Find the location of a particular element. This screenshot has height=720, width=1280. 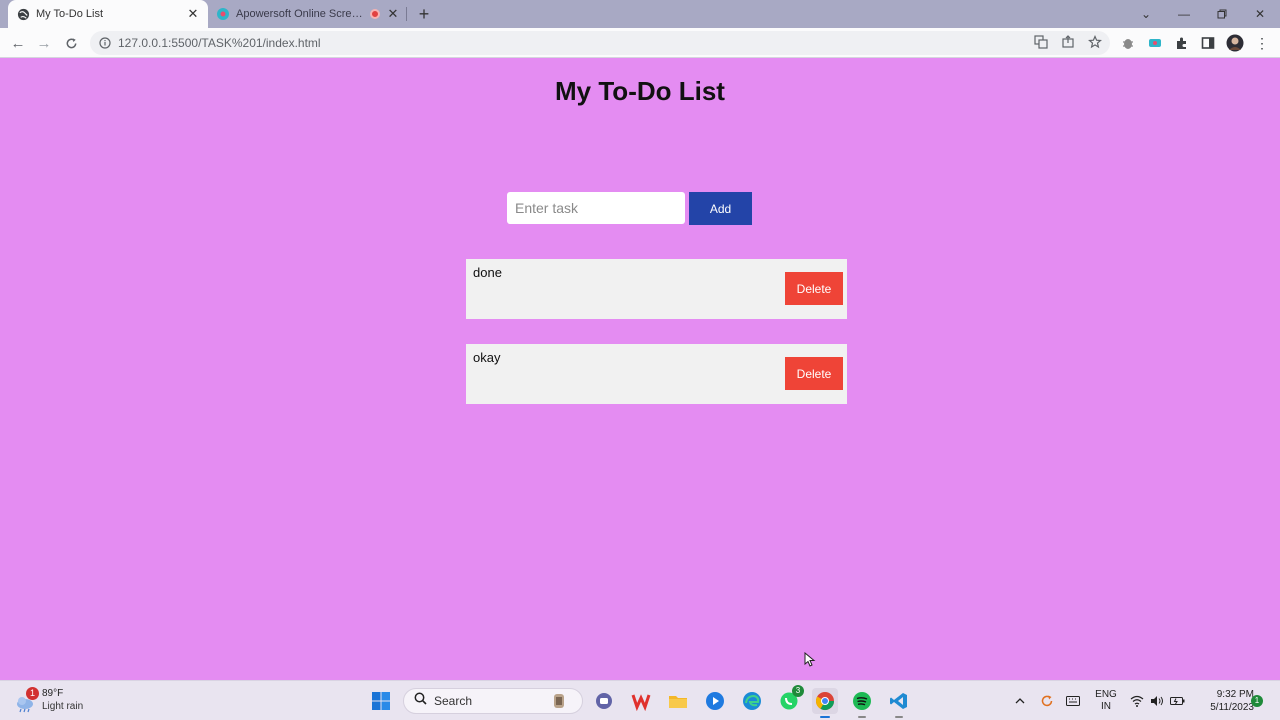

whatsapp-icon: 3 is located at coordinates (790, 699).